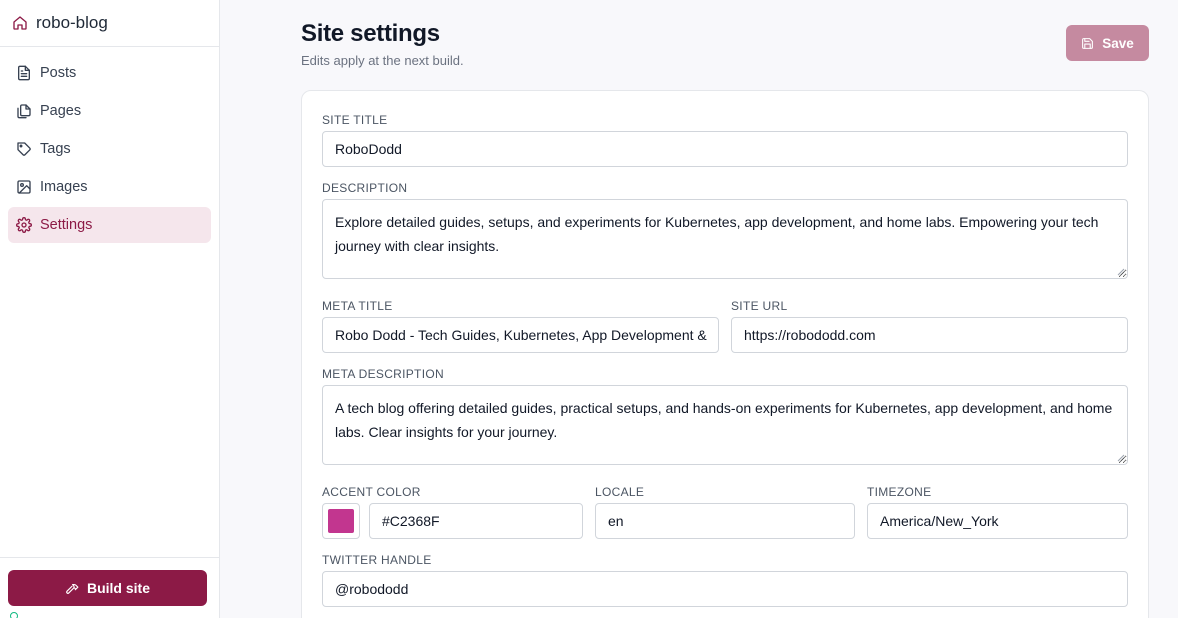 This screenshot has width=1178, height=618. I want to click on site-url-input: https://robododd.com, so click(929, 335).